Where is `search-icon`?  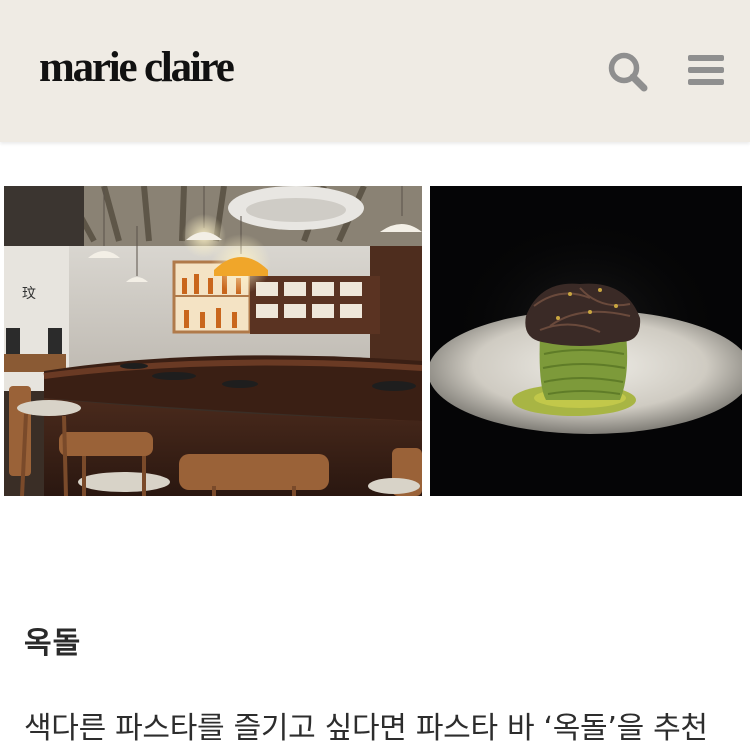
search-icon is located at coordinates (628, 72).